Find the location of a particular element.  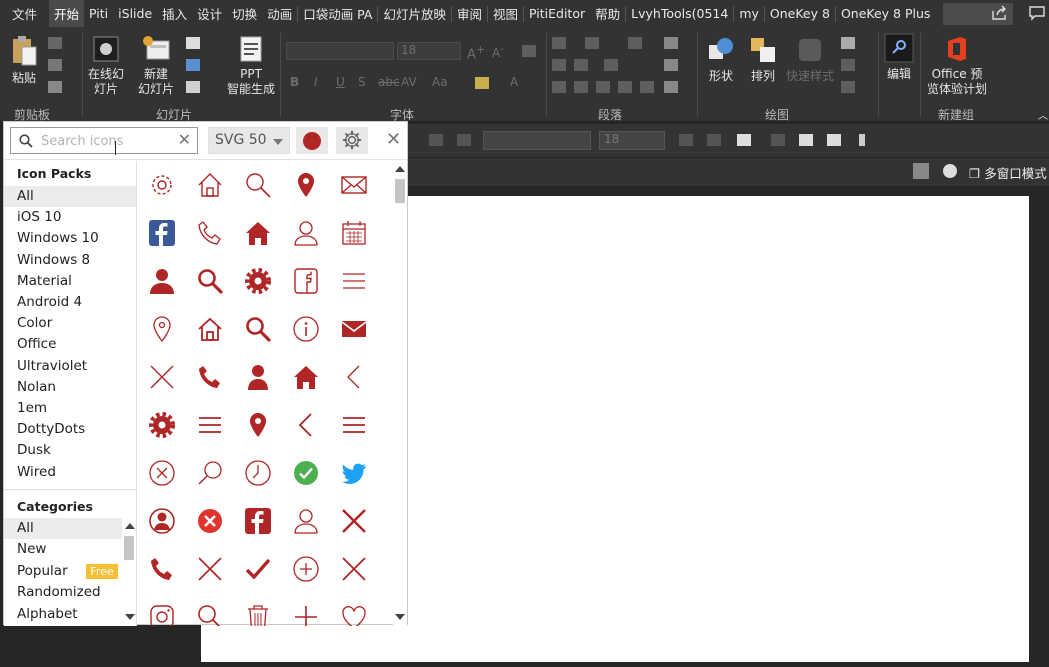

underline-icon: U is located at coordinates (340, 82).